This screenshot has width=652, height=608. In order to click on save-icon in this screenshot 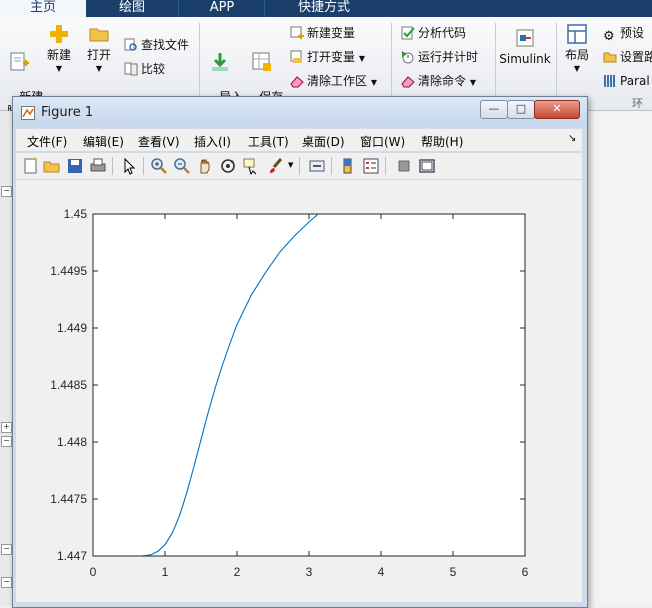, I will do `click(75, 166)`.